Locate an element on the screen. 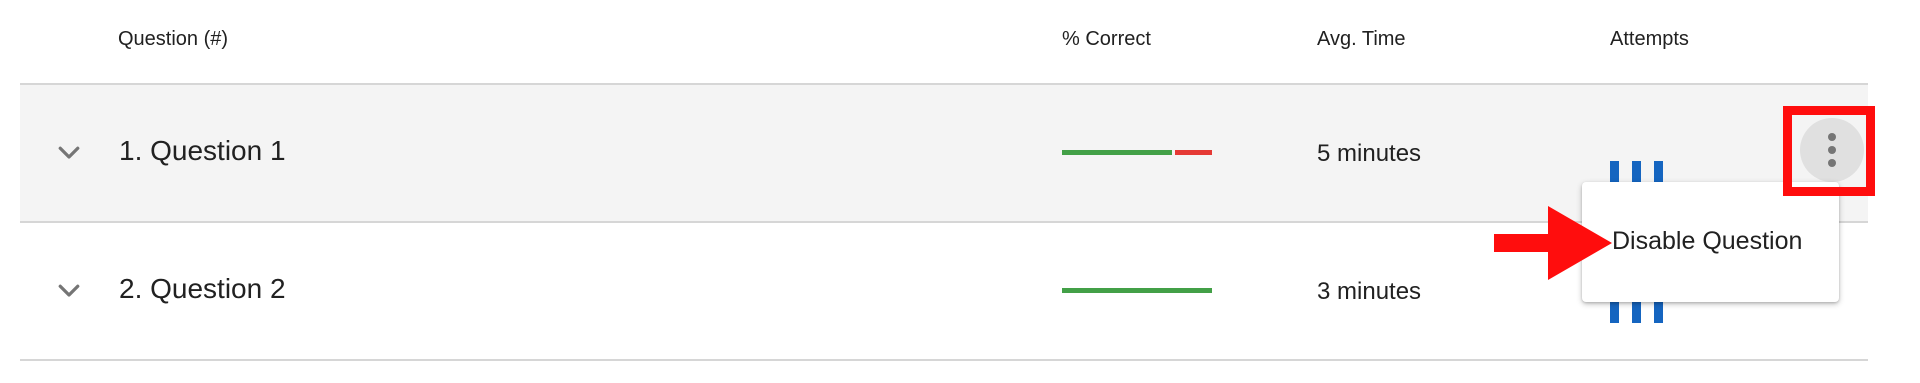 The width and height of the screenshot is (1920, 383). column-header-percent-correct: % Correct is located at coordinates (1106, 39).